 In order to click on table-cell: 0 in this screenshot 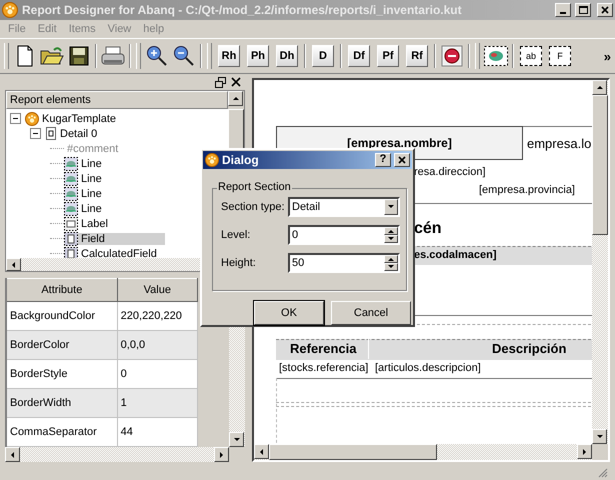, I will do `click(157, 374)`.